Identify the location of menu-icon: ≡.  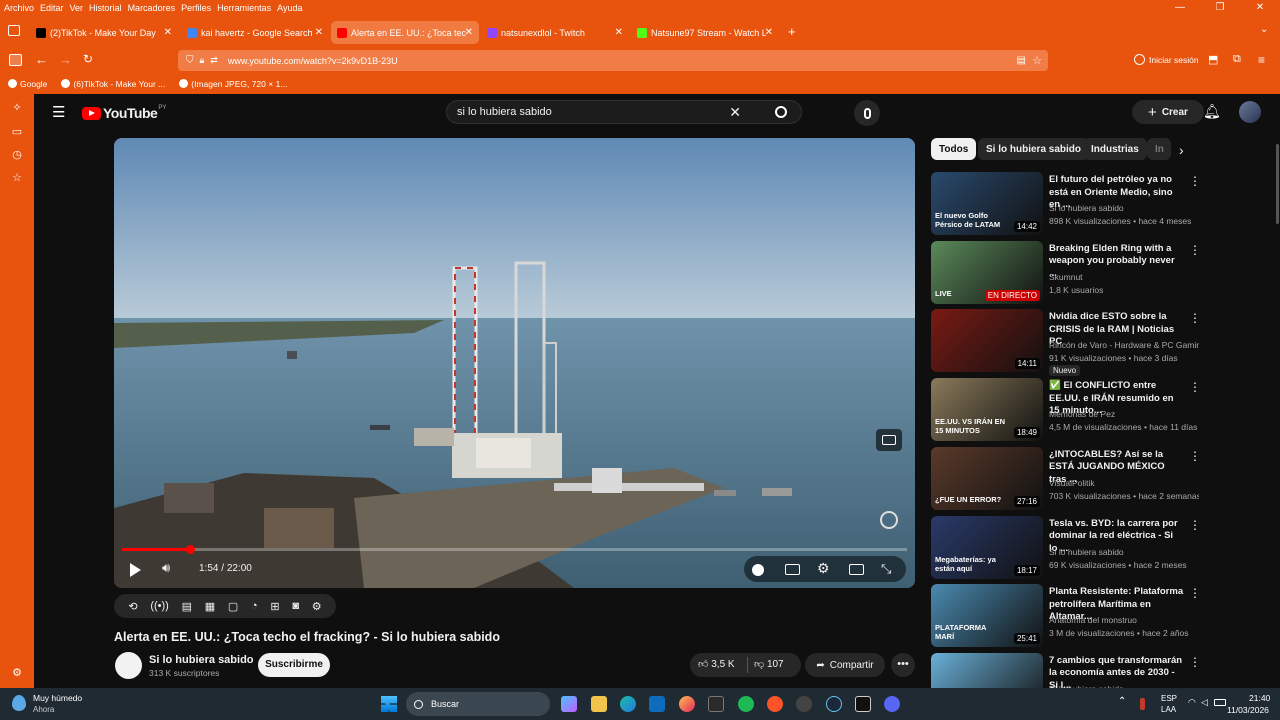
(1261, 60).